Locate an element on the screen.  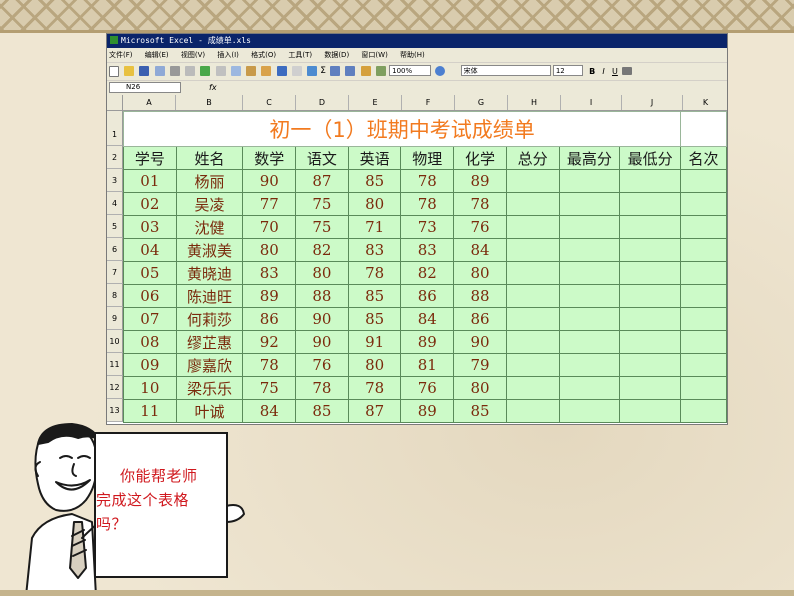
table-cell: 70 is located at coordinates (269, 227).